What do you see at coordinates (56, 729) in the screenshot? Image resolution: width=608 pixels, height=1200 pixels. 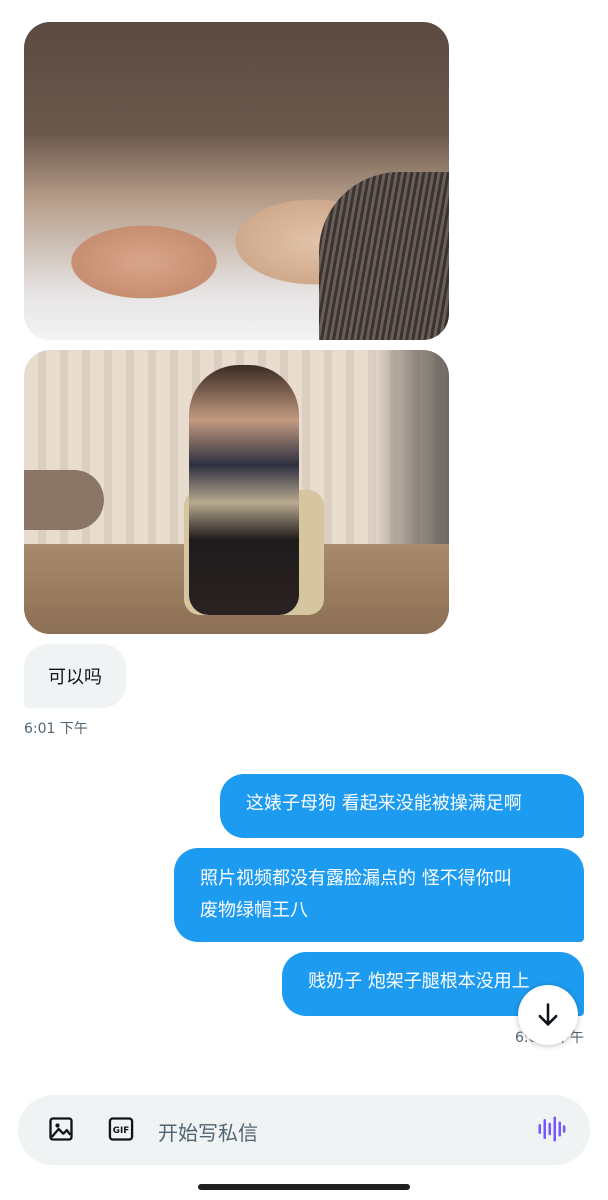 I see `message-timestamp: 6:01 下午` at bounding box center [56, 729].